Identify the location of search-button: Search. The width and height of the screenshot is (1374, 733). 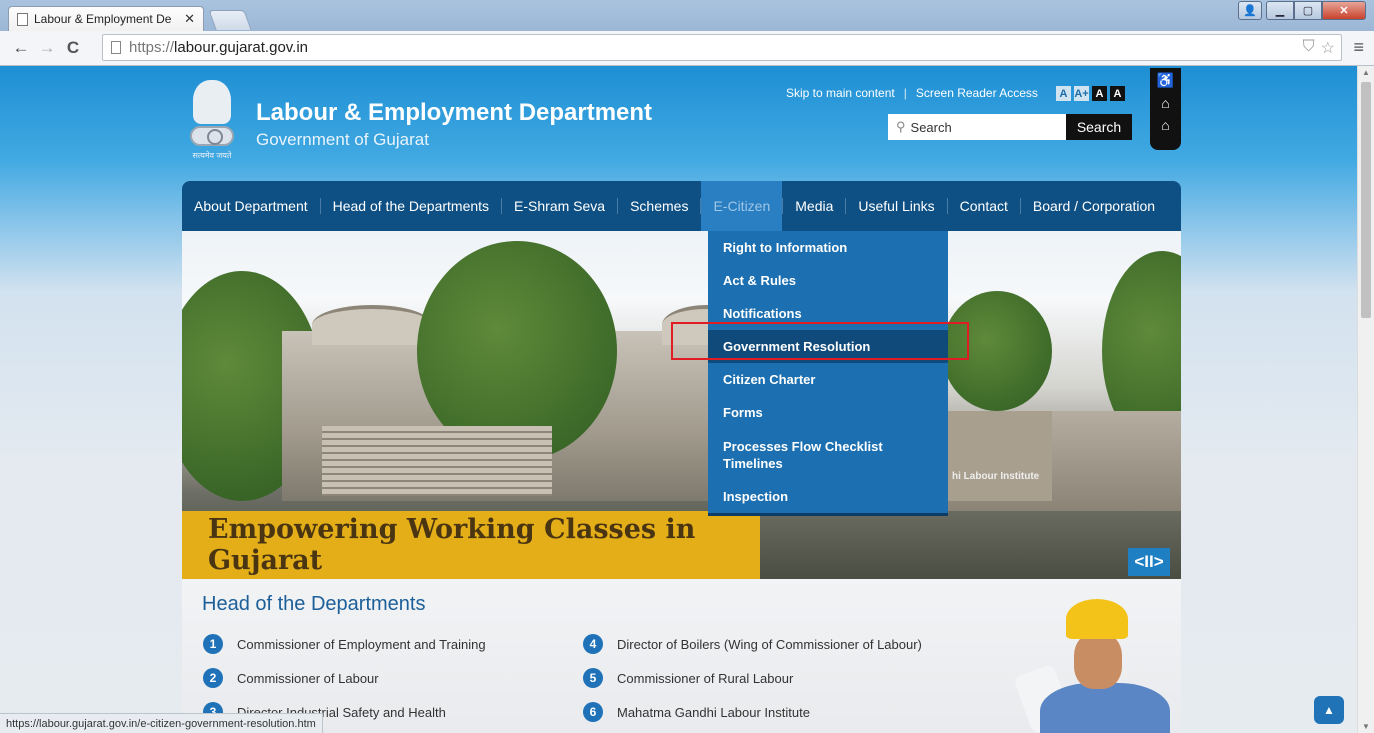
(1099, 127).